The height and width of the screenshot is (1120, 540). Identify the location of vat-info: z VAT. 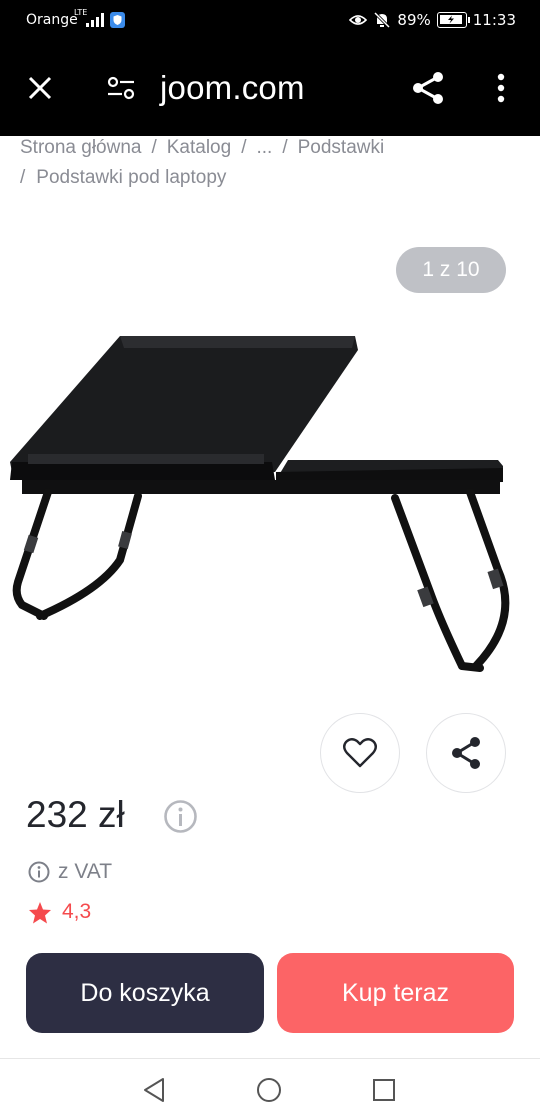
(70, 872).